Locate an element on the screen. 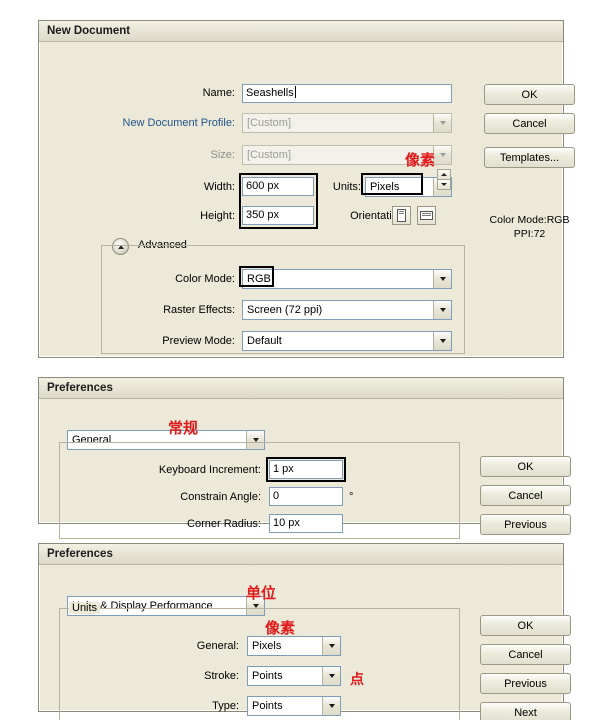 Image resolution: width=600 pixels, height=720 pixels. new-document-title: New Document is located at coordinates (89, 31).